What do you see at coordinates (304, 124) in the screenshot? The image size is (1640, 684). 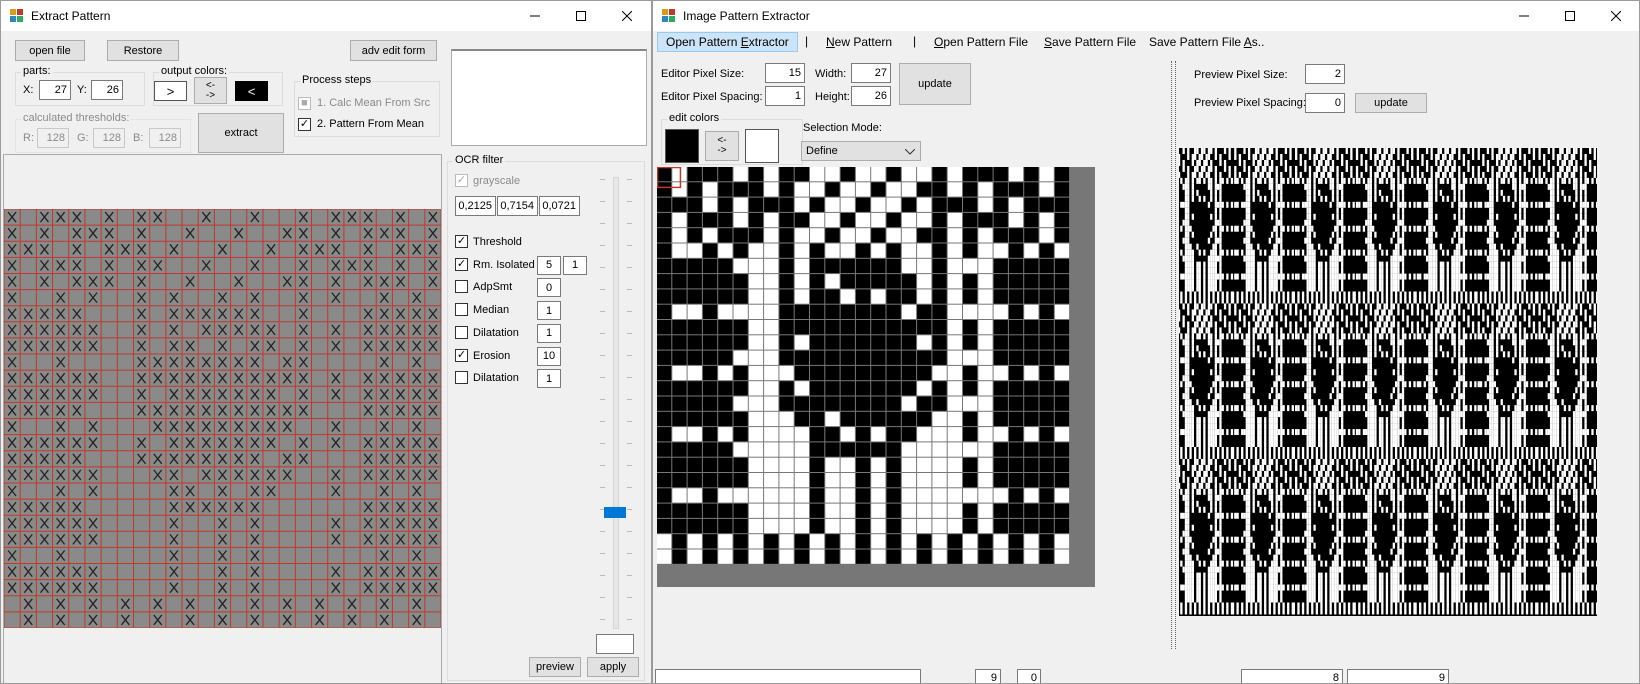 I see `step2-checkbox: ✓` at bounding box center [304, 124].